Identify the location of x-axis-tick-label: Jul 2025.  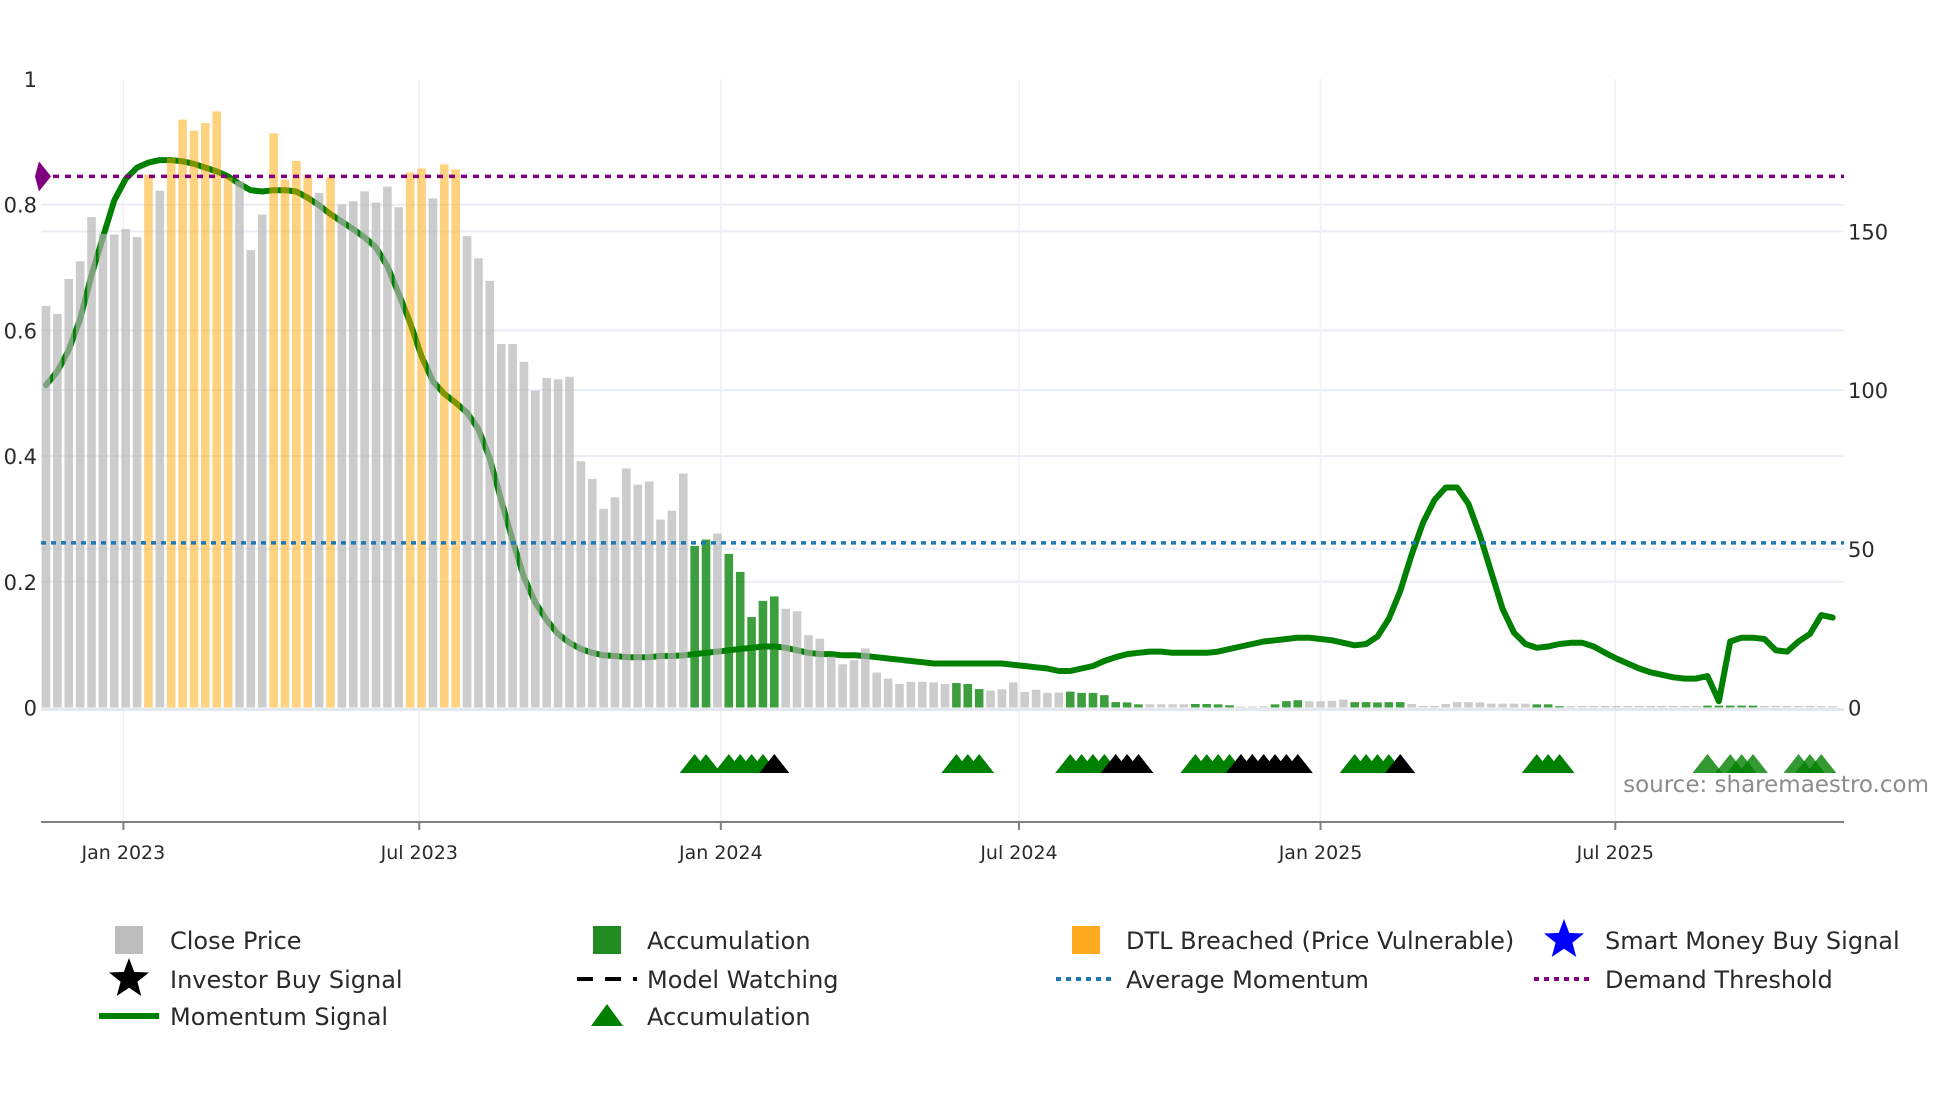
(1615, 853).